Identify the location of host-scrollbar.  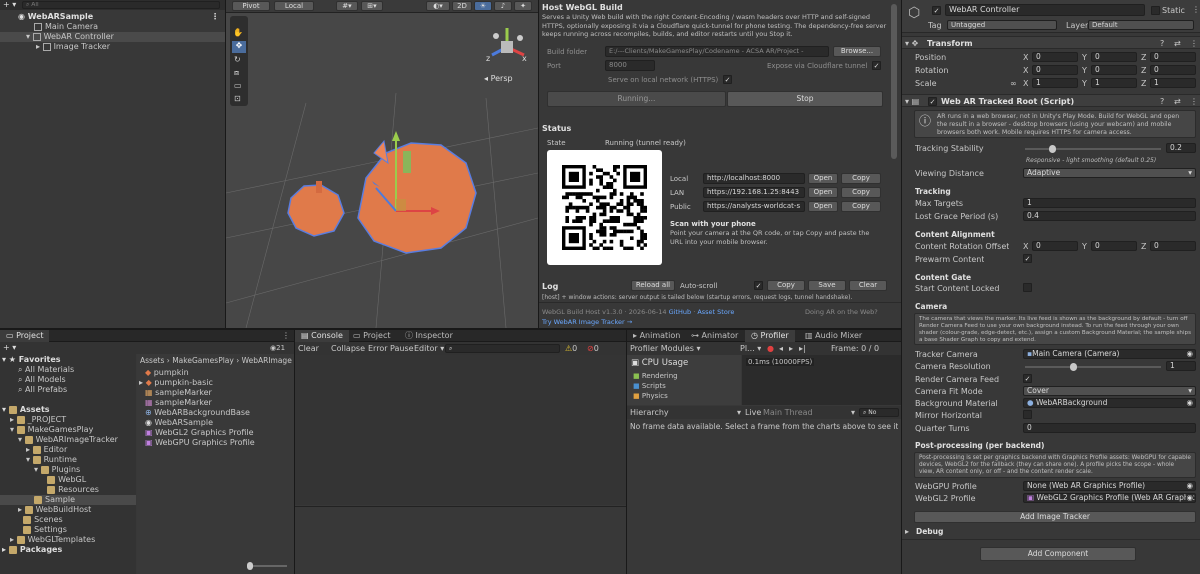
(894, 81).